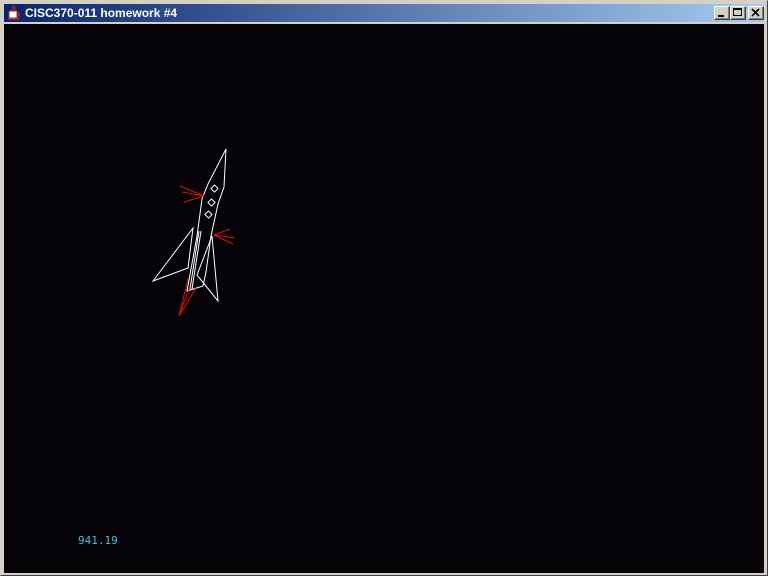 The height and width of the screenshot is (576, 768). What do you see at coordinates (384, 13) in the screenshot?
I see `title-bar: CISC370-011 homework #4` at bounding box center [384, 13].